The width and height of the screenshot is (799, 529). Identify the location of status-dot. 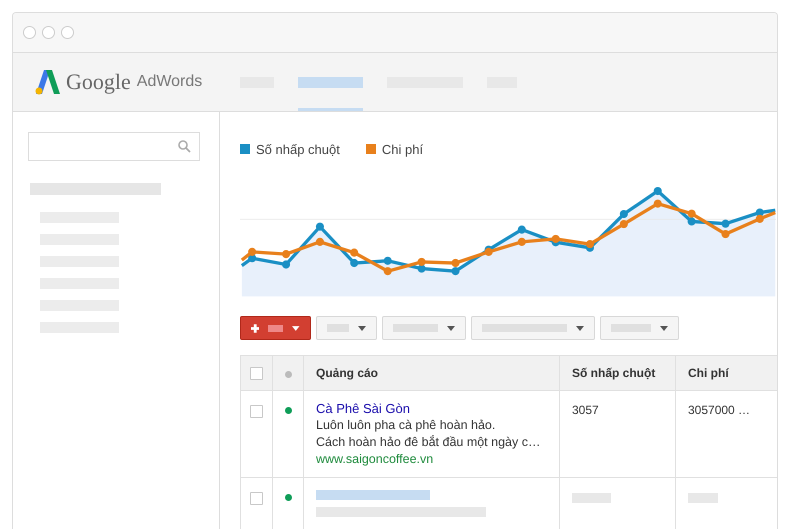
(288, 374).